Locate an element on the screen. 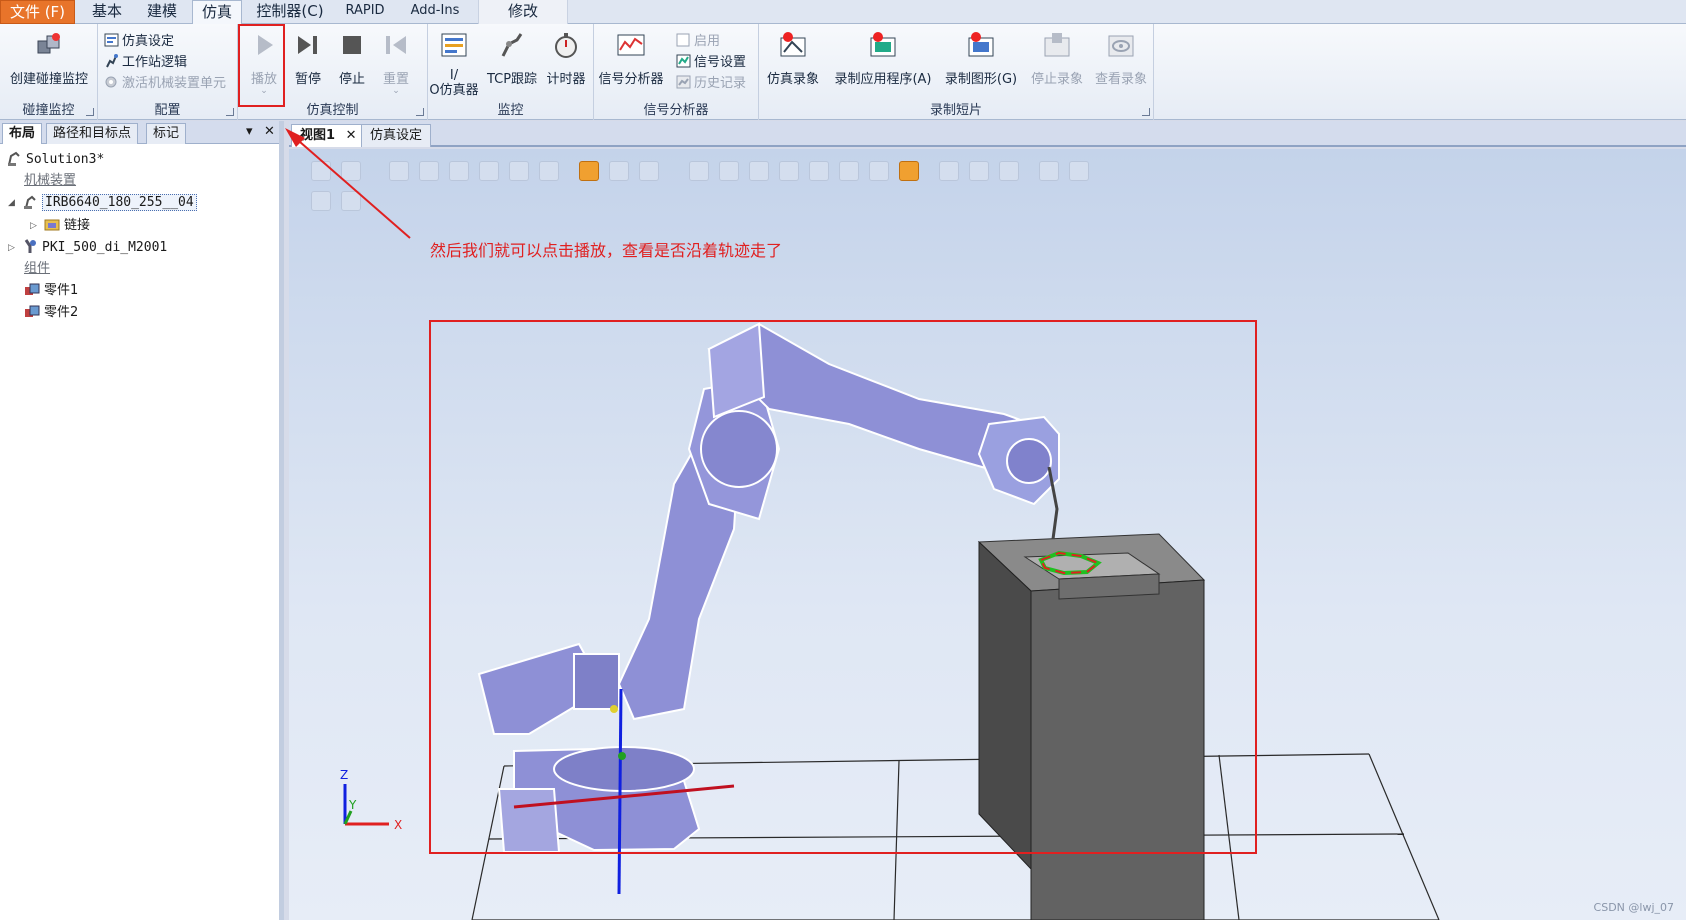 This screenshot has height=920, width=1686. io-simulator-button: I/ O仿真器 is located at coordinates (454, 63).